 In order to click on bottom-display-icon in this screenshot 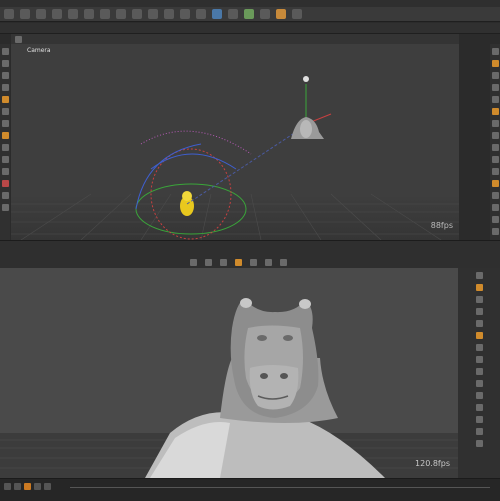, I will do `click(479, 275)`.